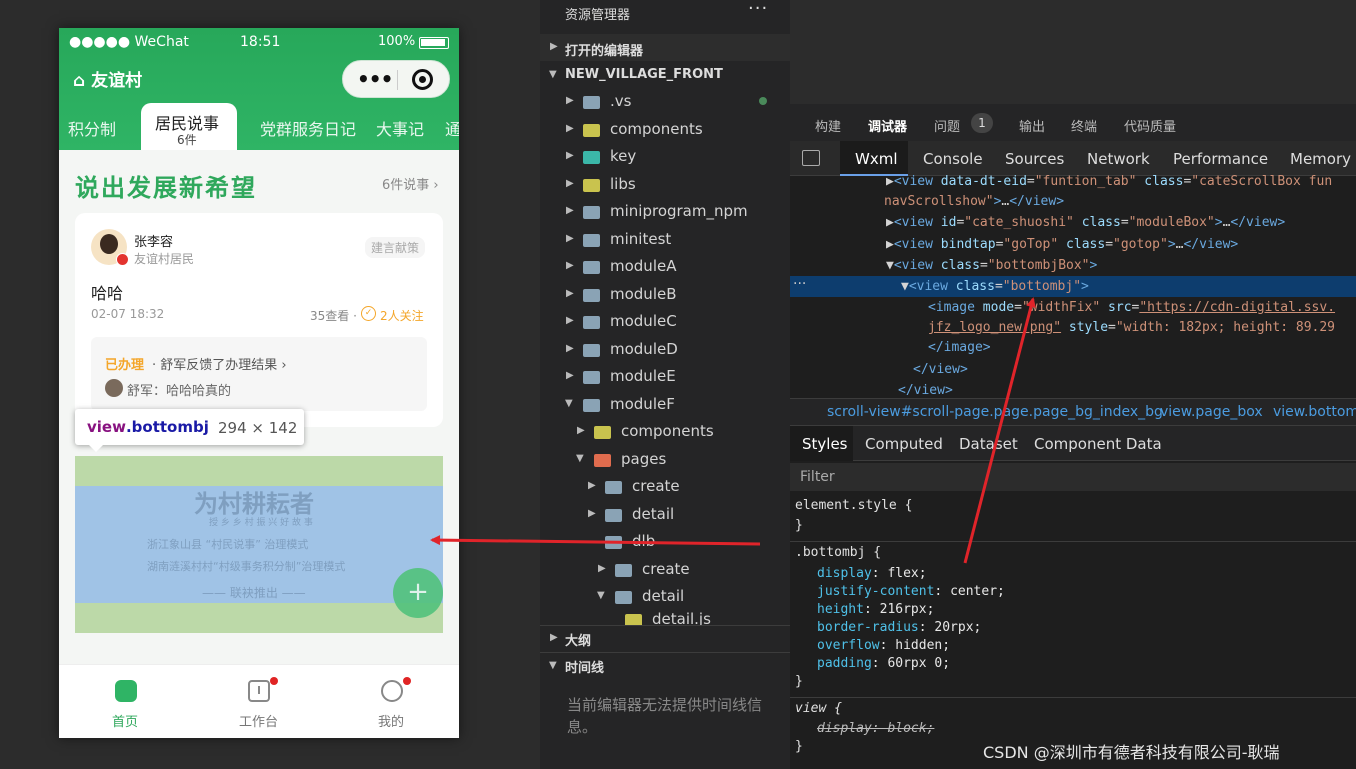  Describe the element at coordinates (1314, 412) in the screenshot. I see `breadcrumb-item-bottom: view.bottom` at that location.